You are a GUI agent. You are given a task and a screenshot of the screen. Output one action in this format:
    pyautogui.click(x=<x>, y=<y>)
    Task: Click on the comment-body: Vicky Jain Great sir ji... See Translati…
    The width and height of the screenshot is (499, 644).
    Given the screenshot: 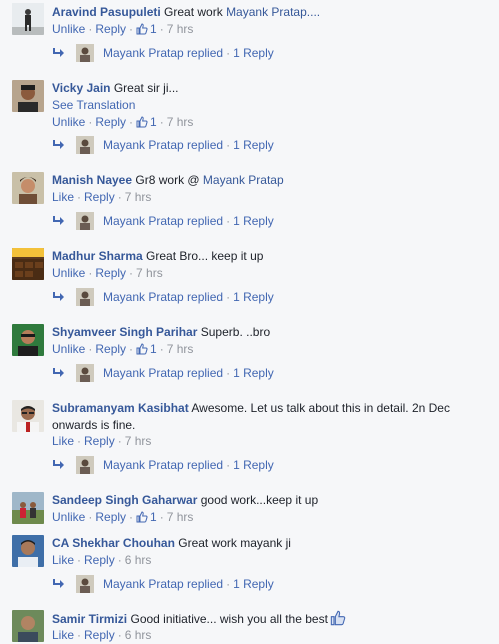 What is the action you would take?
    pyautogui.click(x=272, y=97)
    